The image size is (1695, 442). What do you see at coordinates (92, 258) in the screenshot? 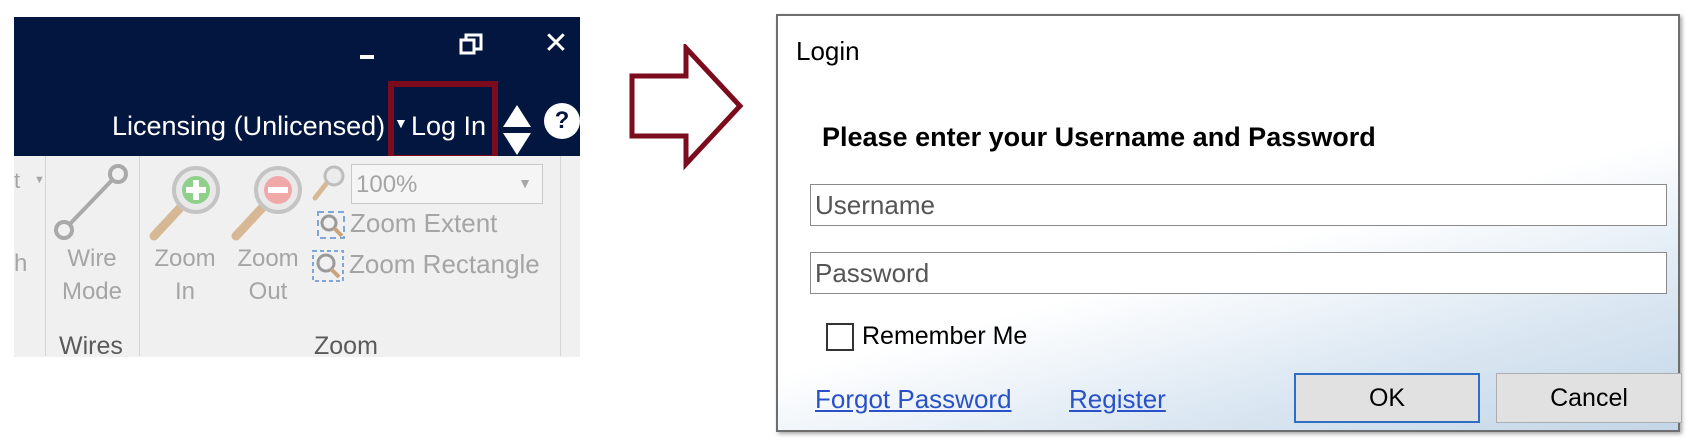
I see `wire-mode-label-1: Wire` at bounding box center [92, 258].